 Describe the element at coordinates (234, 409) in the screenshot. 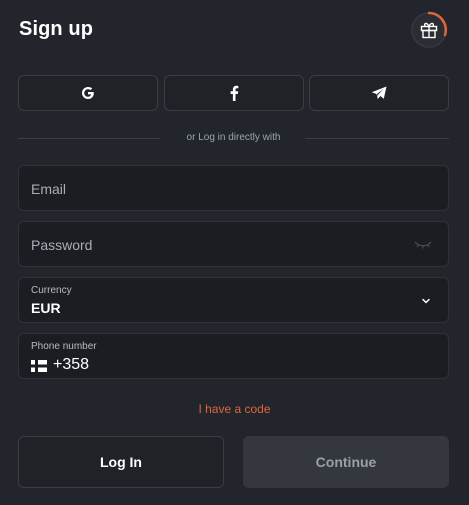

I see `have-code-link: I have a code` at that location.